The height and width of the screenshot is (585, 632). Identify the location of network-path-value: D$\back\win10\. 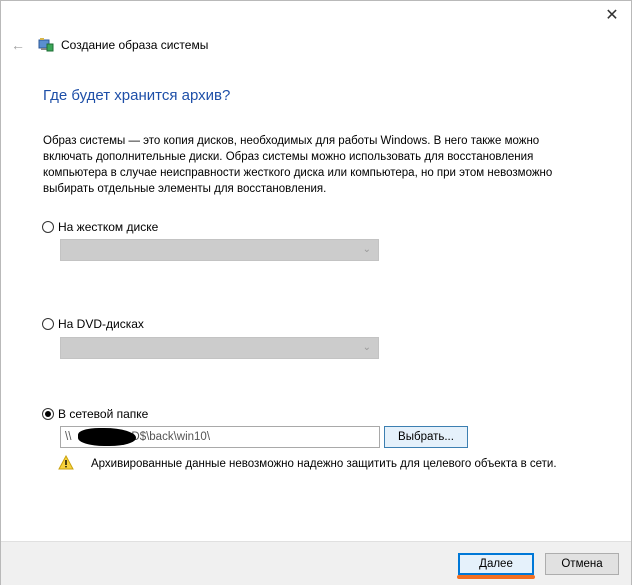
(171, 437).